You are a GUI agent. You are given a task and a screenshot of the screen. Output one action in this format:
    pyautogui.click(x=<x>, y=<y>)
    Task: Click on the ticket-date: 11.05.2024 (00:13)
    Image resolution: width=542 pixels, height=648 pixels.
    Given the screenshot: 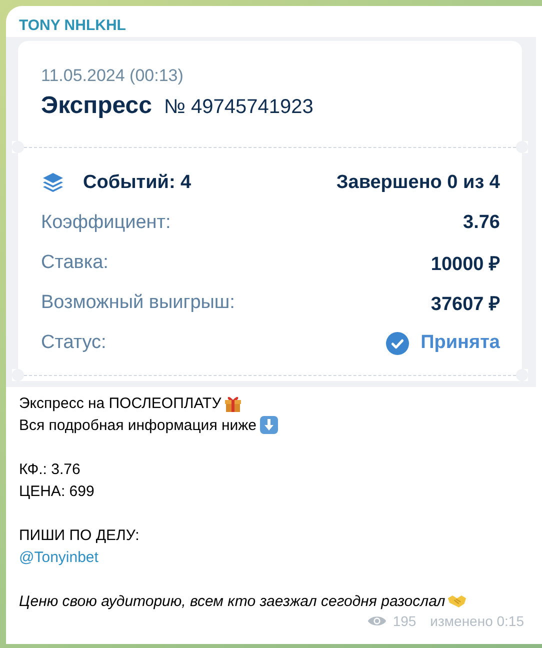 What is the action you would take?
    pyautogui.click(x=112, y=76)
    